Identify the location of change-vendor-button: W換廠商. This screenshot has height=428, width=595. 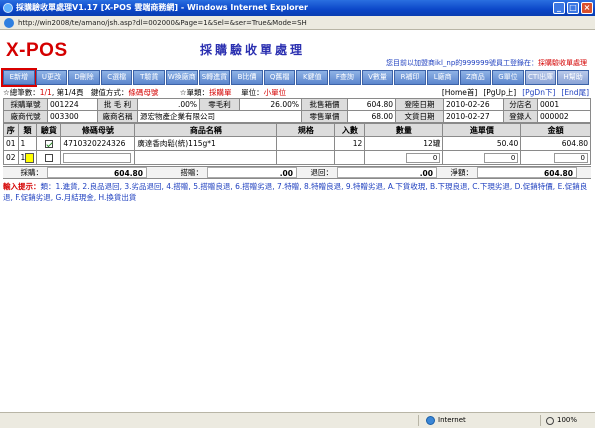
(182, 77).